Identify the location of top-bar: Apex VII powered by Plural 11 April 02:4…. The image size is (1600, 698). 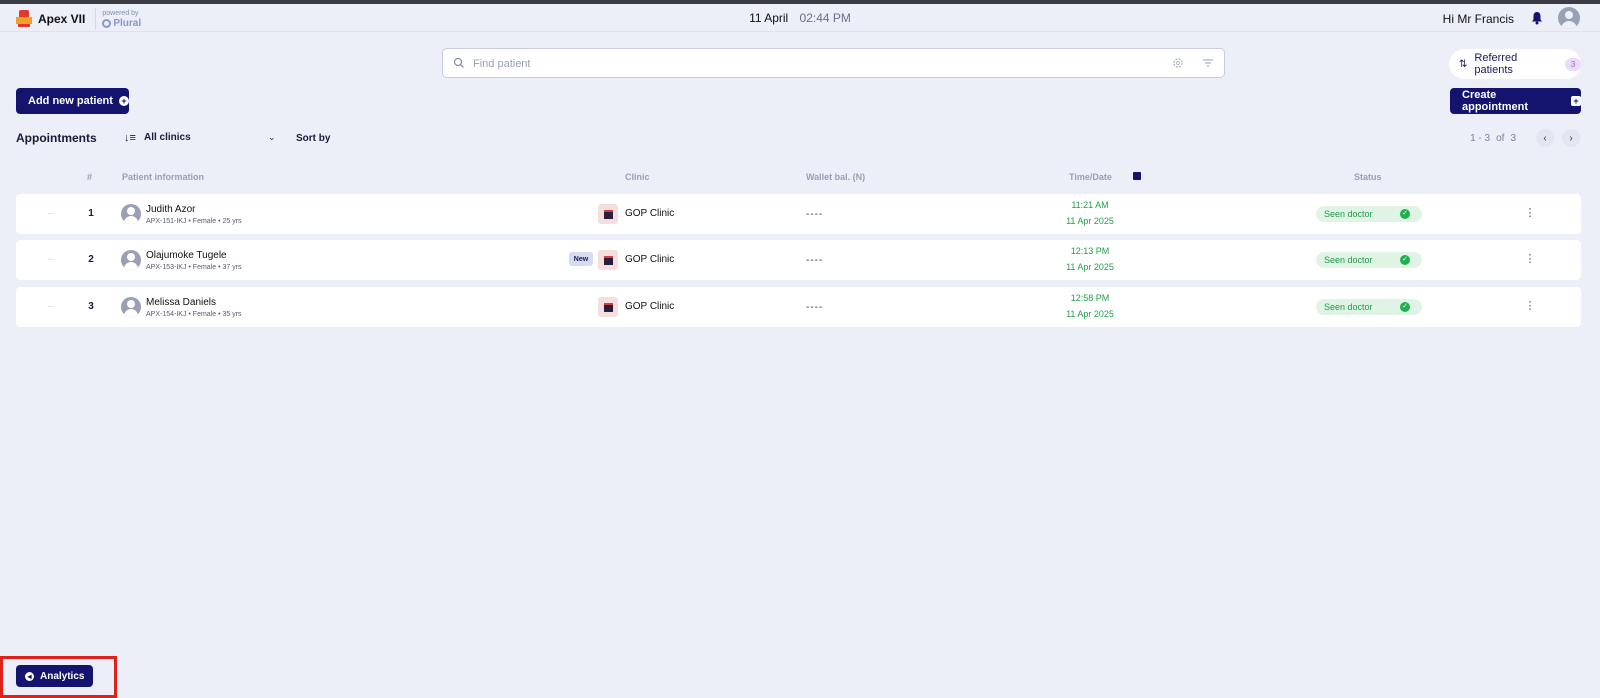
(800, 18).